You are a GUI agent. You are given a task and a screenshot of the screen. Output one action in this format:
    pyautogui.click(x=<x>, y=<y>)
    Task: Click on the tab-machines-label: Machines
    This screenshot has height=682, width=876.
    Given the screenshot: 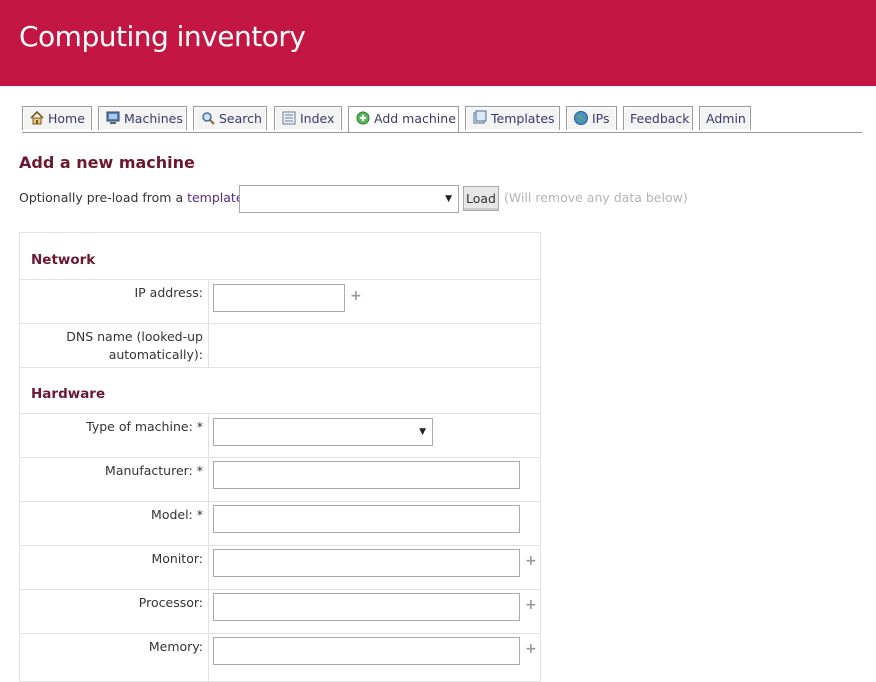 What is the action you would take?
    pyautogui.click(x=153, y=118)
    